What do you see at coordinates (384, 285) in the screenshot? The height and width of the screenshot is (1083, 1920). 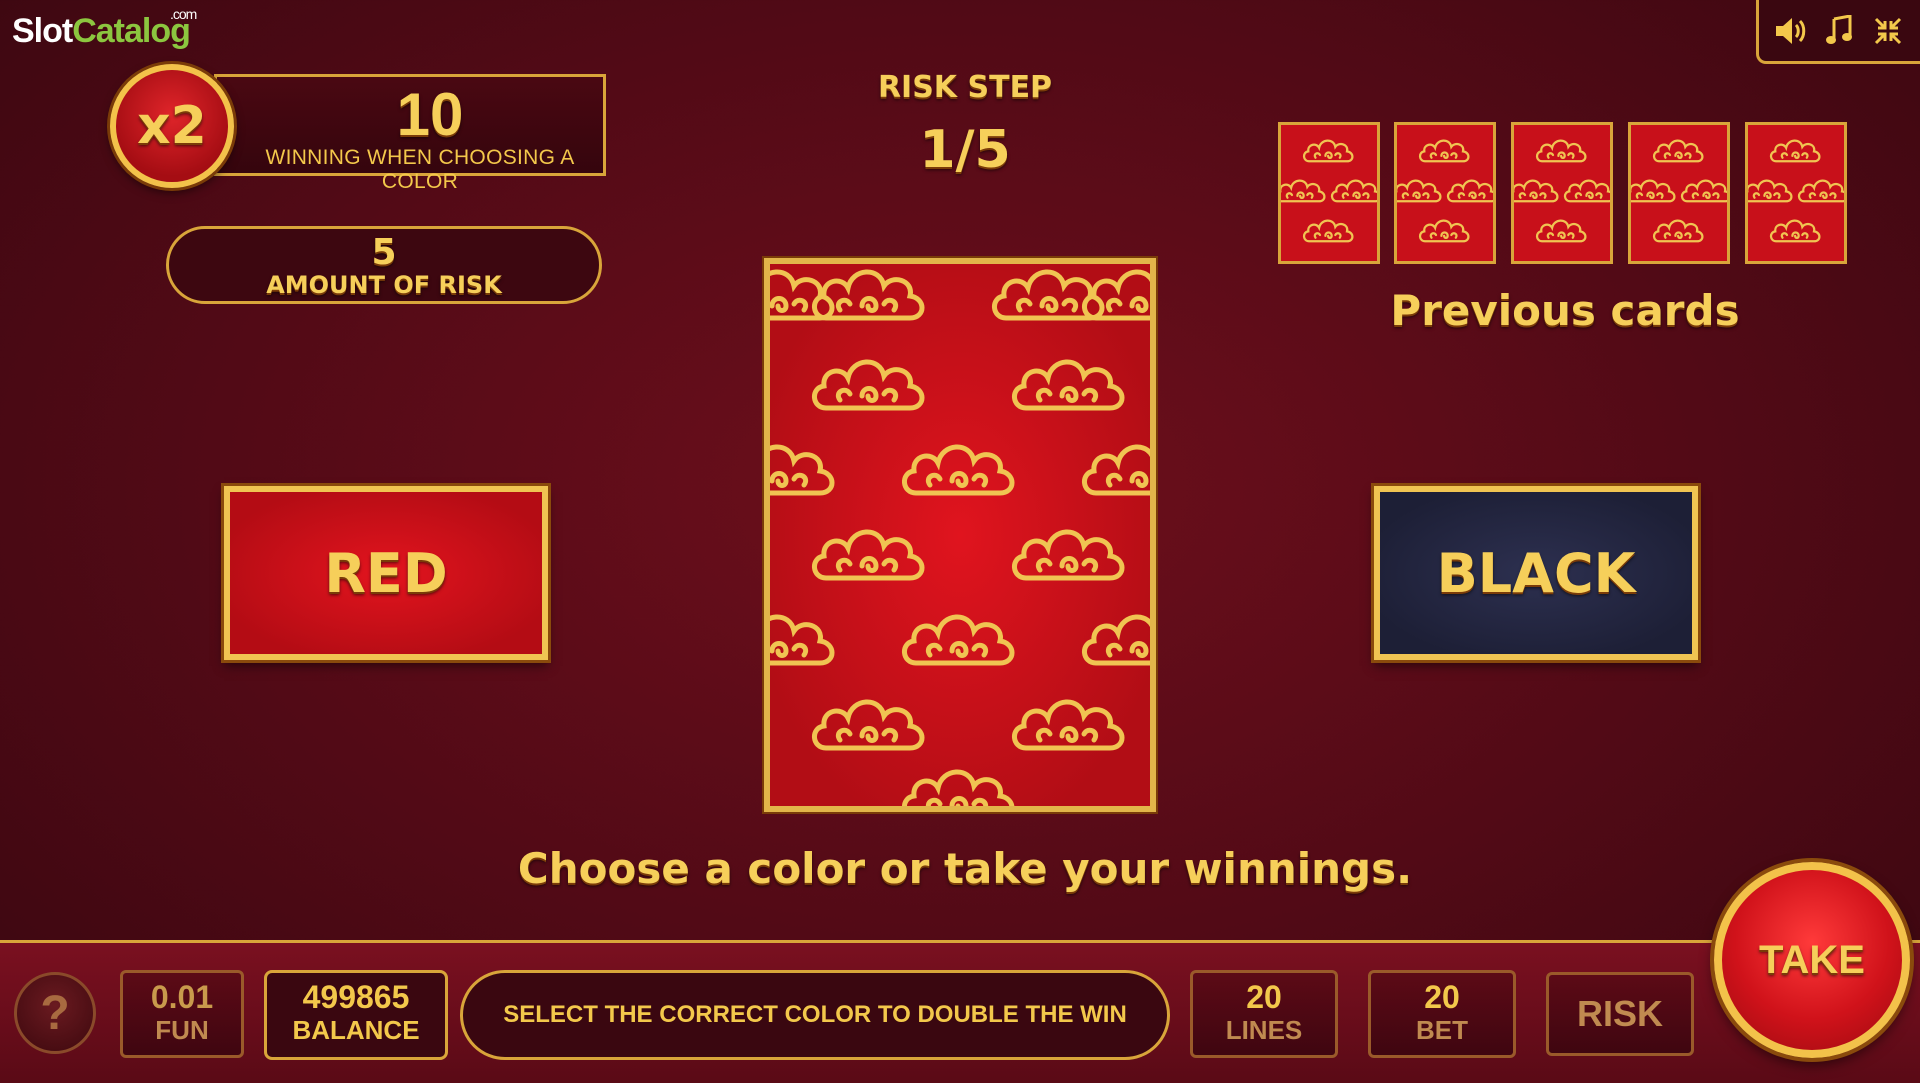 I see `risk-amount-caption: AMOUNT OF RISK` at bounding box center [384, 285].